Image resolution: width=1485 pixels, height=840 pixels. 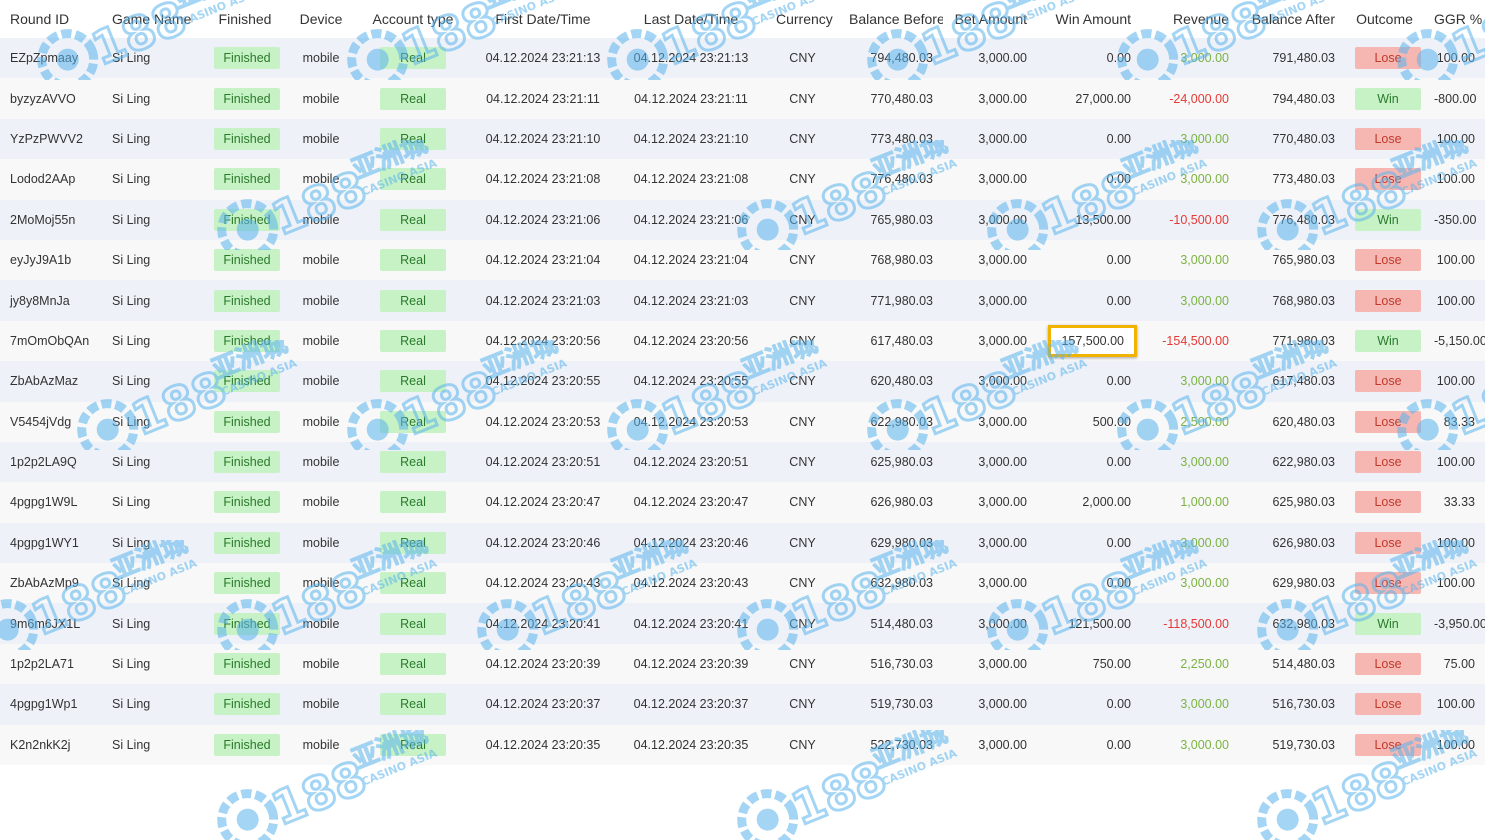 I want to click on revenue-value: -10,500.00, so click(x=1199, y=219).